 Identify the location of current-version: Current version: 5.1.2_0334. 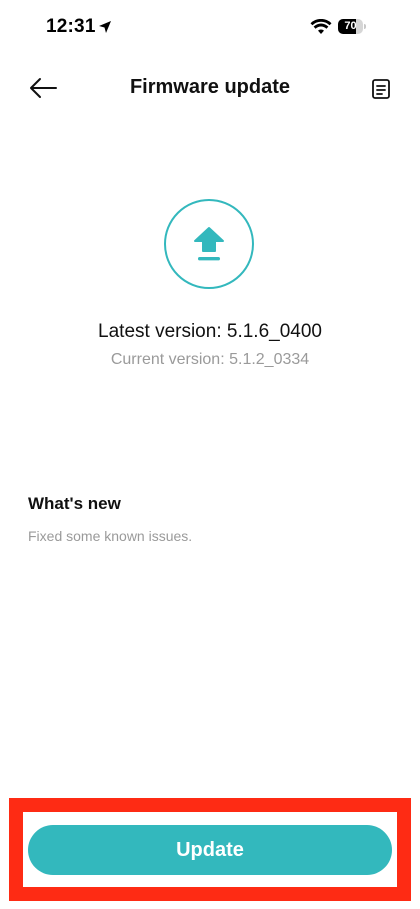
(210, 359).